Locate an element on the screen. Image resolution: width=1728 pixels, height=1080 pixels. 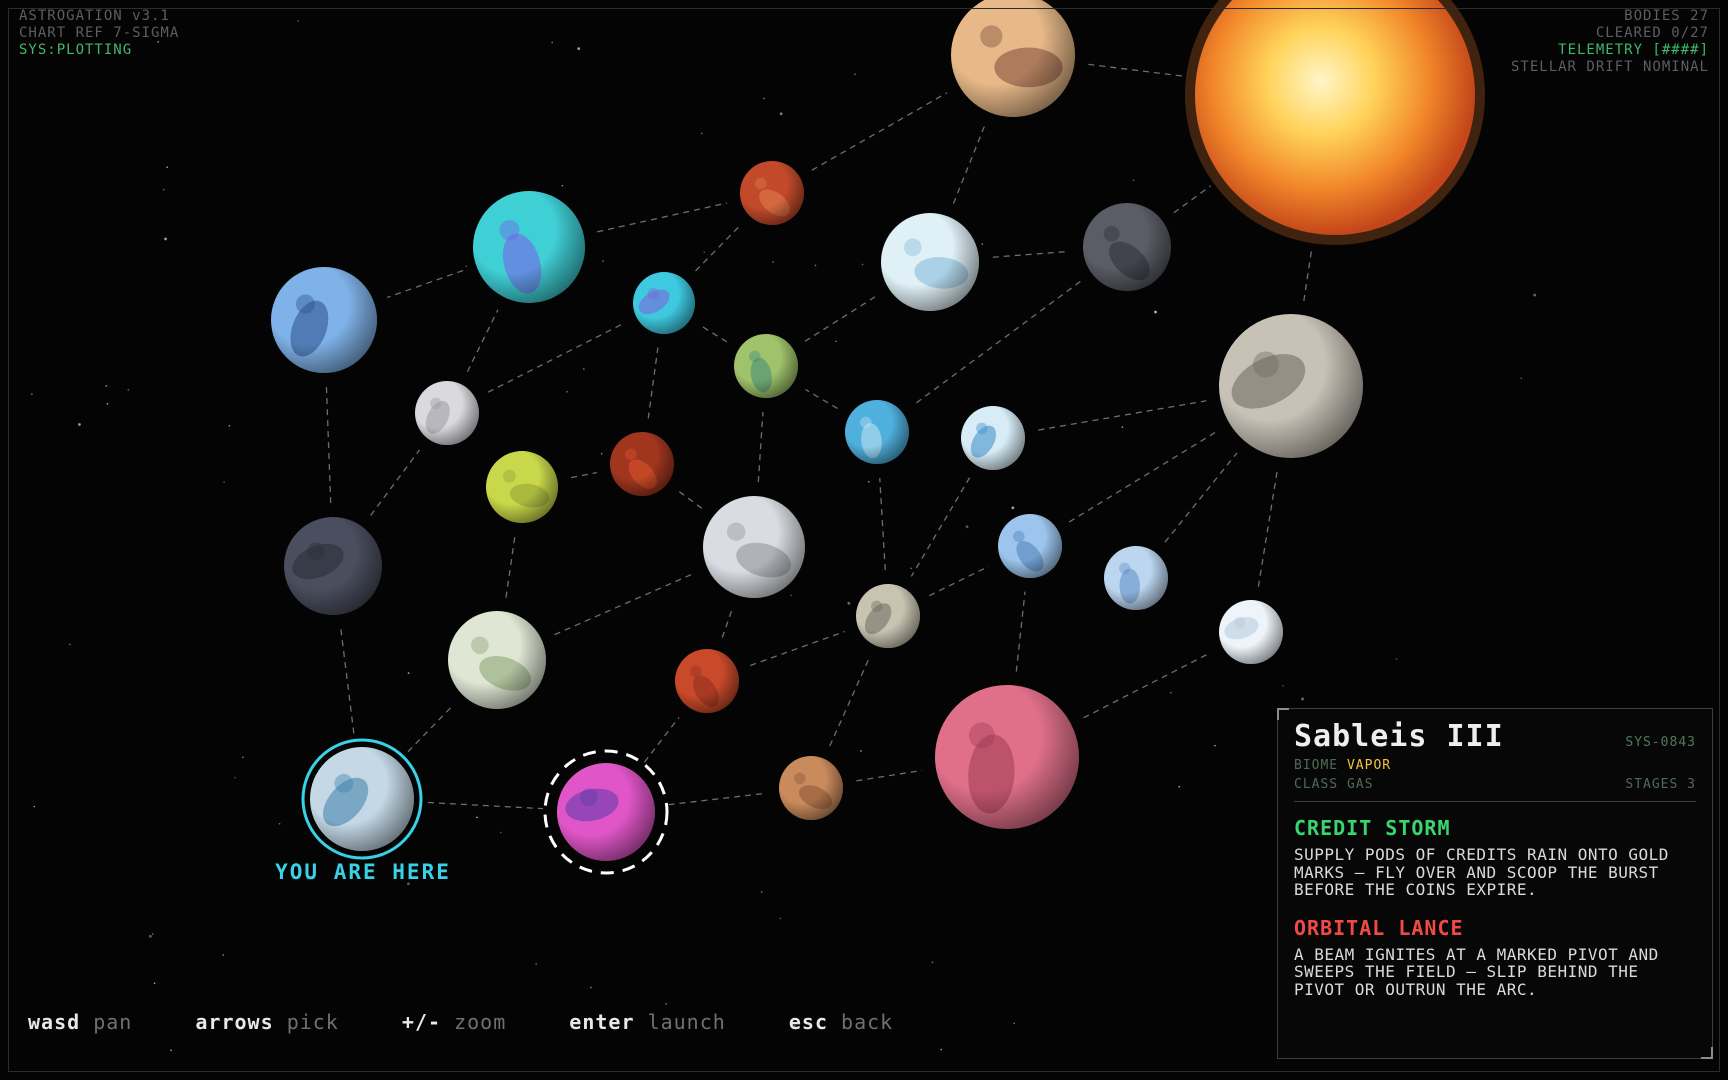
control-action: pan is located at coordinates (113, 1022).